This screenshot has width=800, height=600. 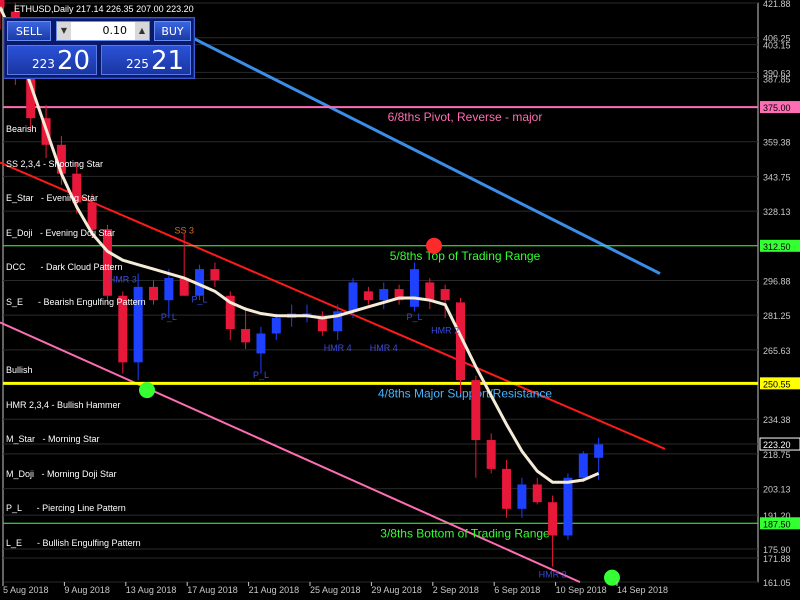 What do you see at coordinates (777, 316) in the screenshot?
I see `price-tick-label: 281.25` at bounding box center [777, 316].